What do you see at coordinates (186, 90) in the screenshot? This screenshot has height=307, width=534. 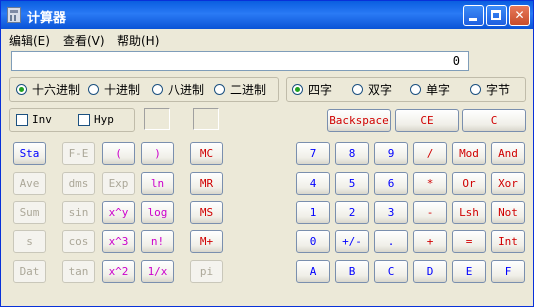 I see `radio-oct-label: 八进制` at bounding box center [186, 90].